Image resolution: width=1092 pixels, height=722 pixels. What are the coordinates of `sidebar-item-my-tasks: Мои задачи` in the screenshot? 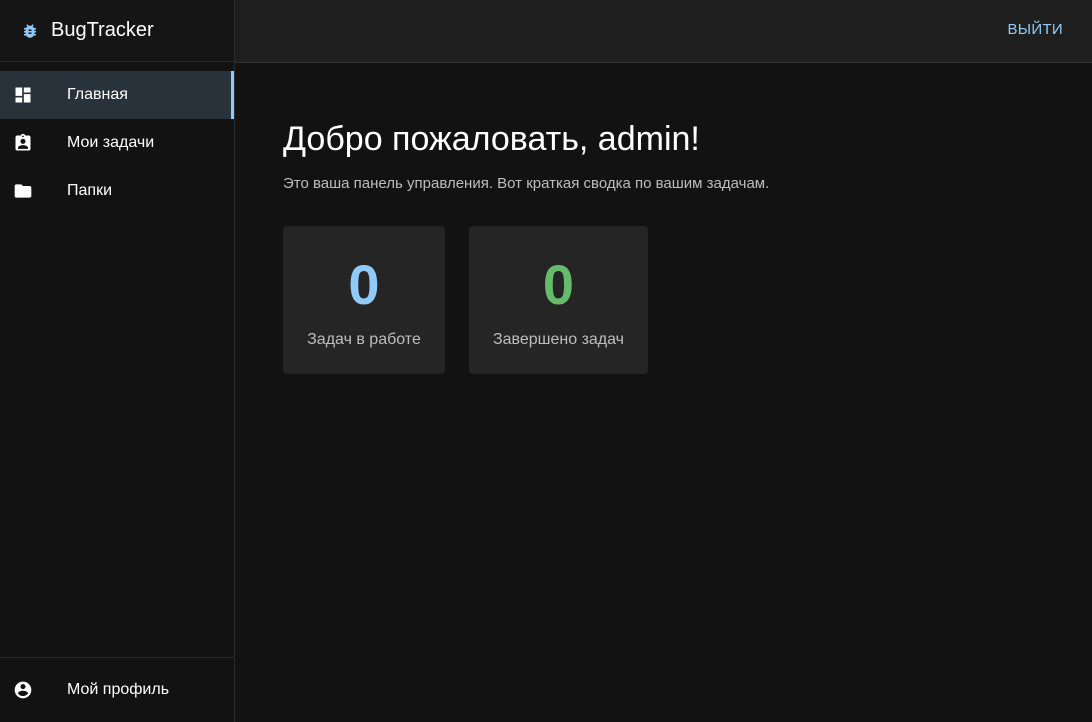 It's located at (117, 143).